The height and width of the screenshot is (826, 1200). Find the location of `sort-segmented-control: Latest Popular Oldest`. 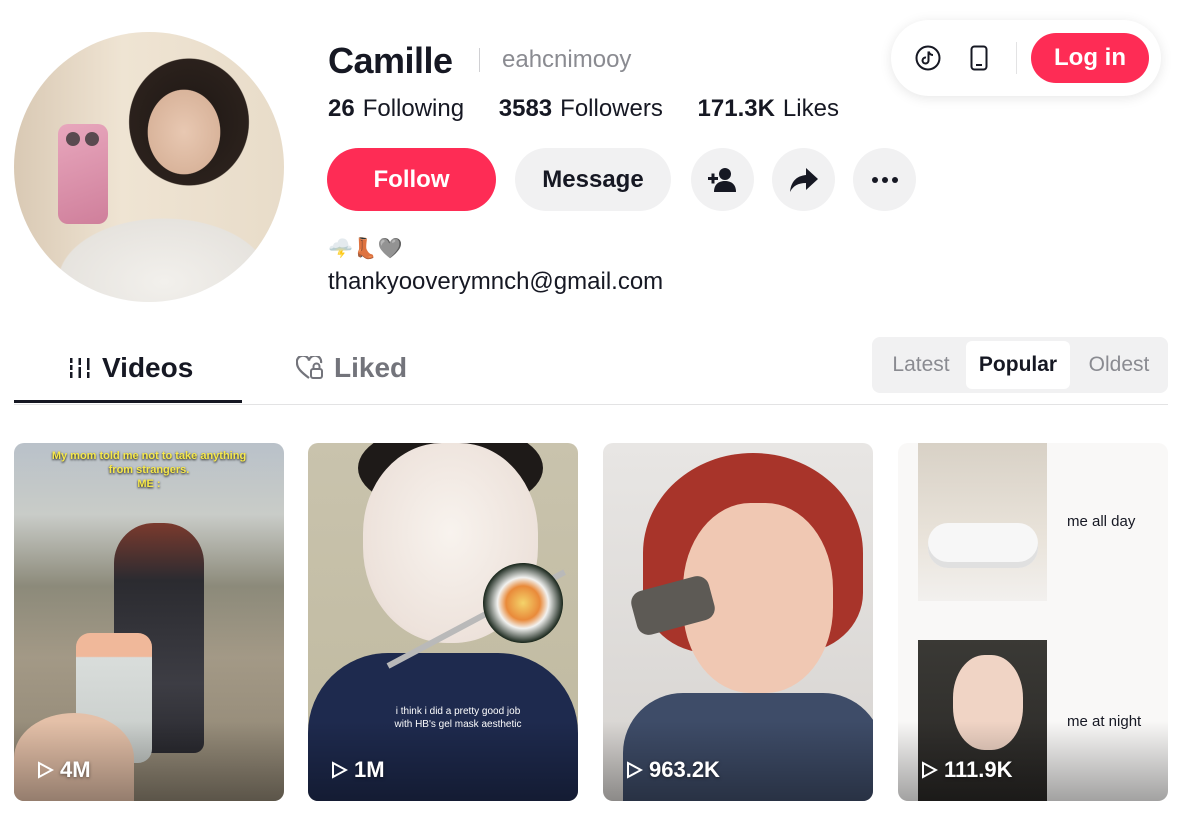

sort-segmented-control: Latest Popular Oldest is located at coordinates (1020, 365).